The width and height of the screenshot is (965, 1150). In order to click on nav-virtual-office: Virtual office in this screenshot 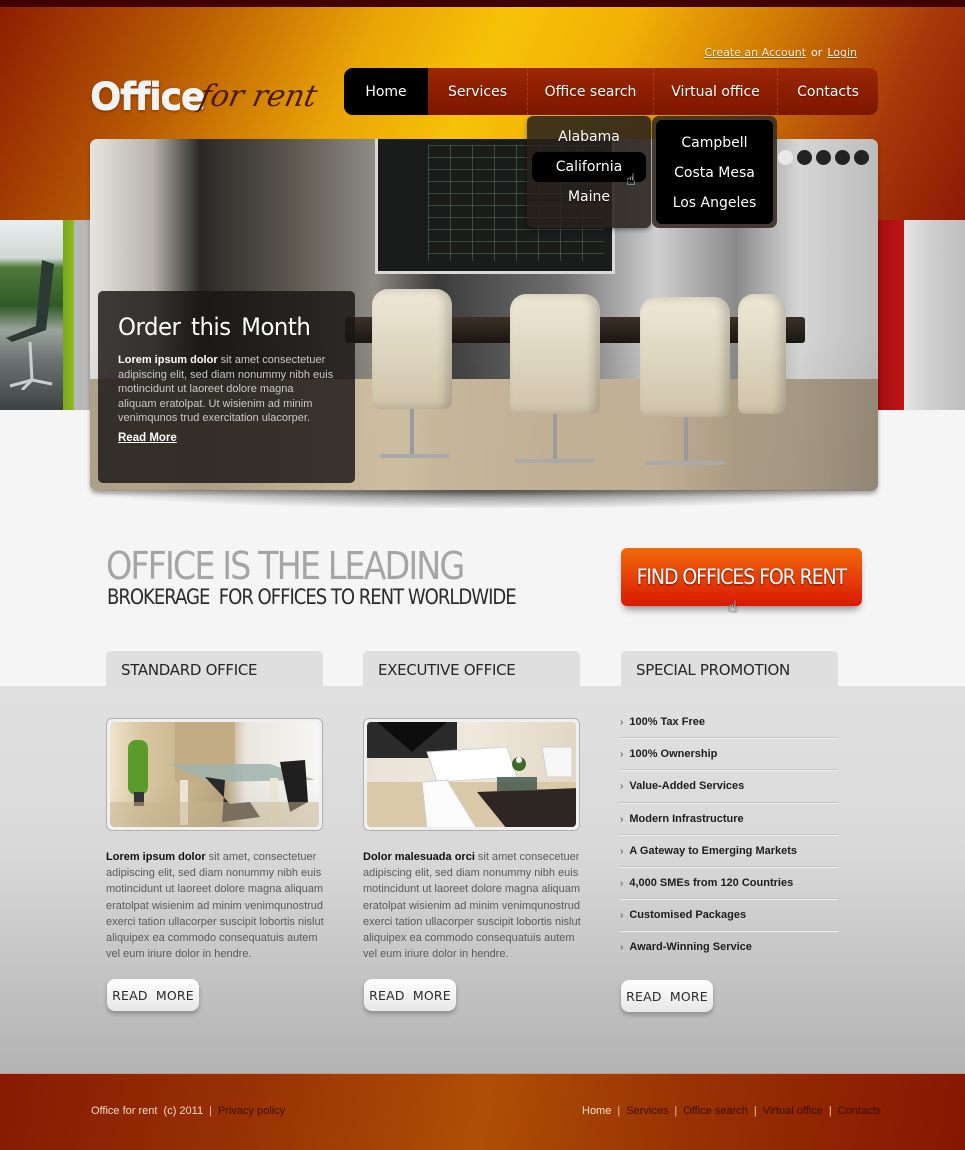, I will do `click(716, 91)`.